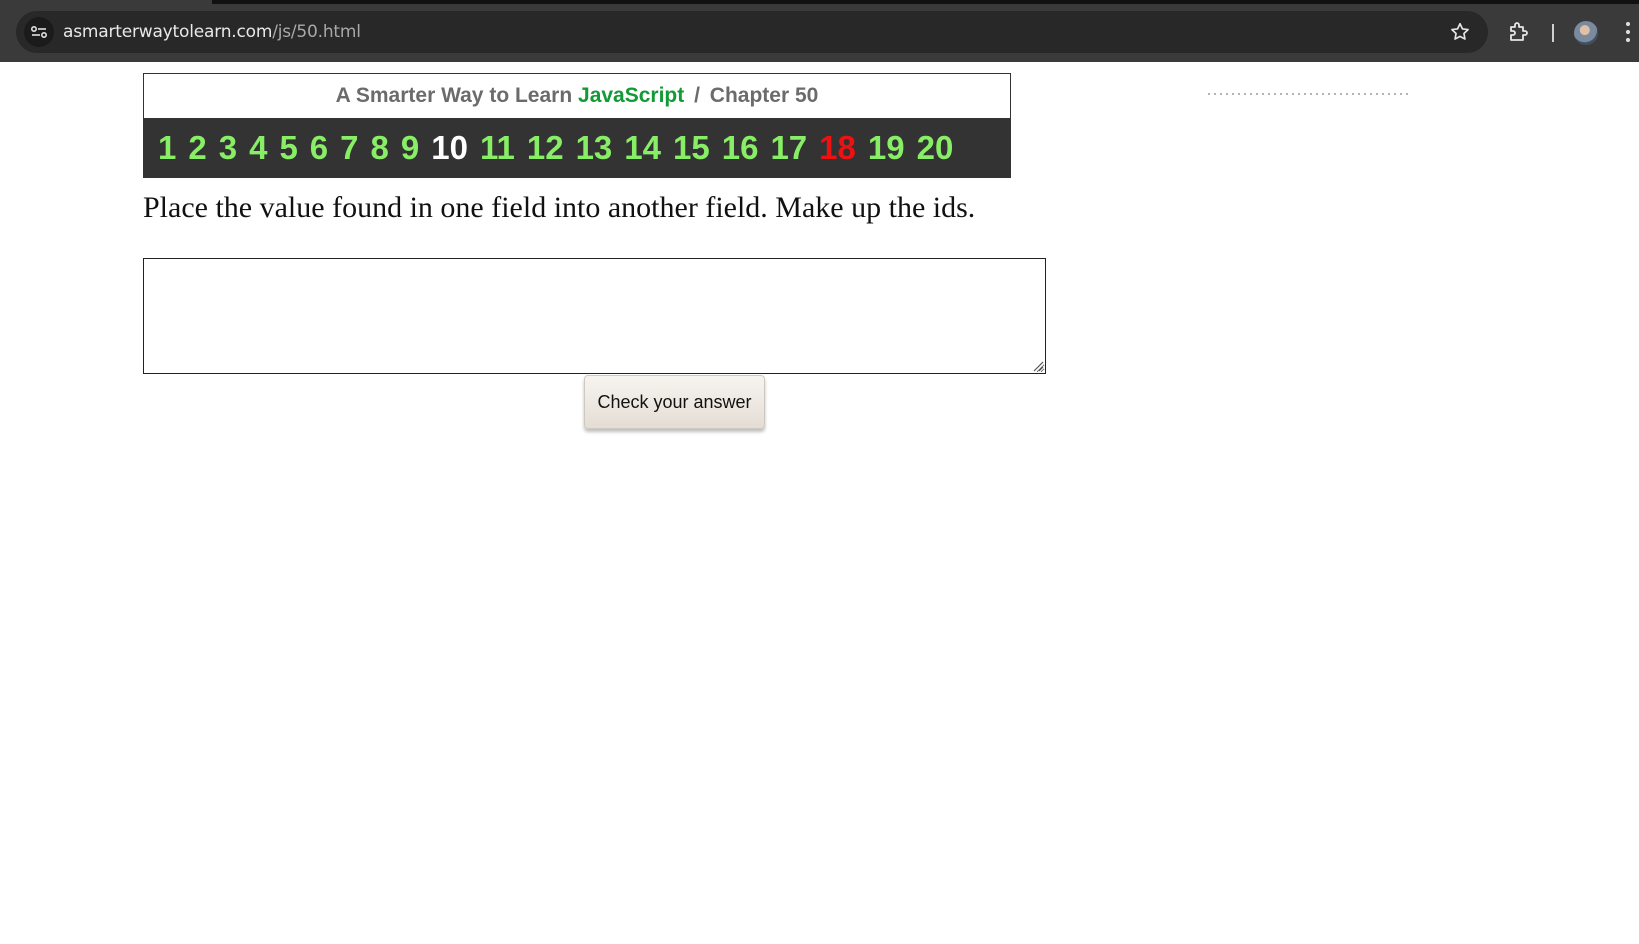 The image size is (1639, 944). I want to click on exercise-link-7: 7, so click(349, 148).